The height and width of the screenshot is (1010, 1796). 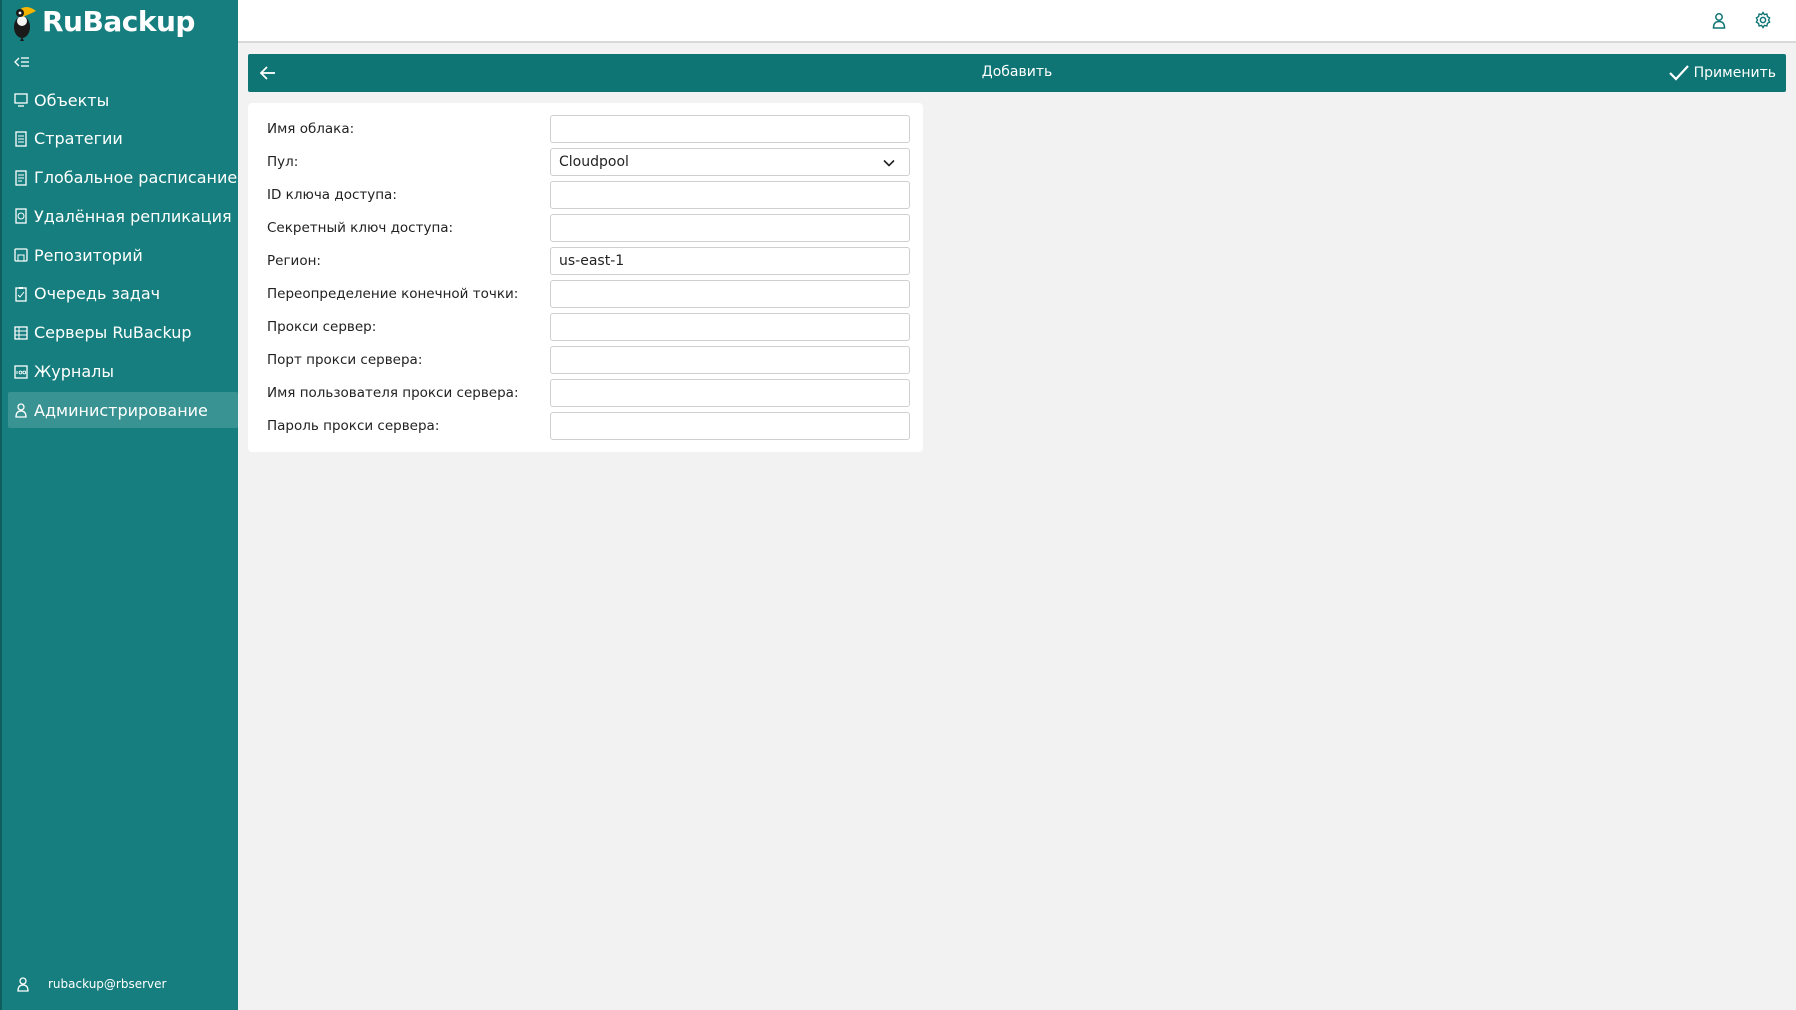 I want to click on chevron-down-icon, so click(x=889, y=163).